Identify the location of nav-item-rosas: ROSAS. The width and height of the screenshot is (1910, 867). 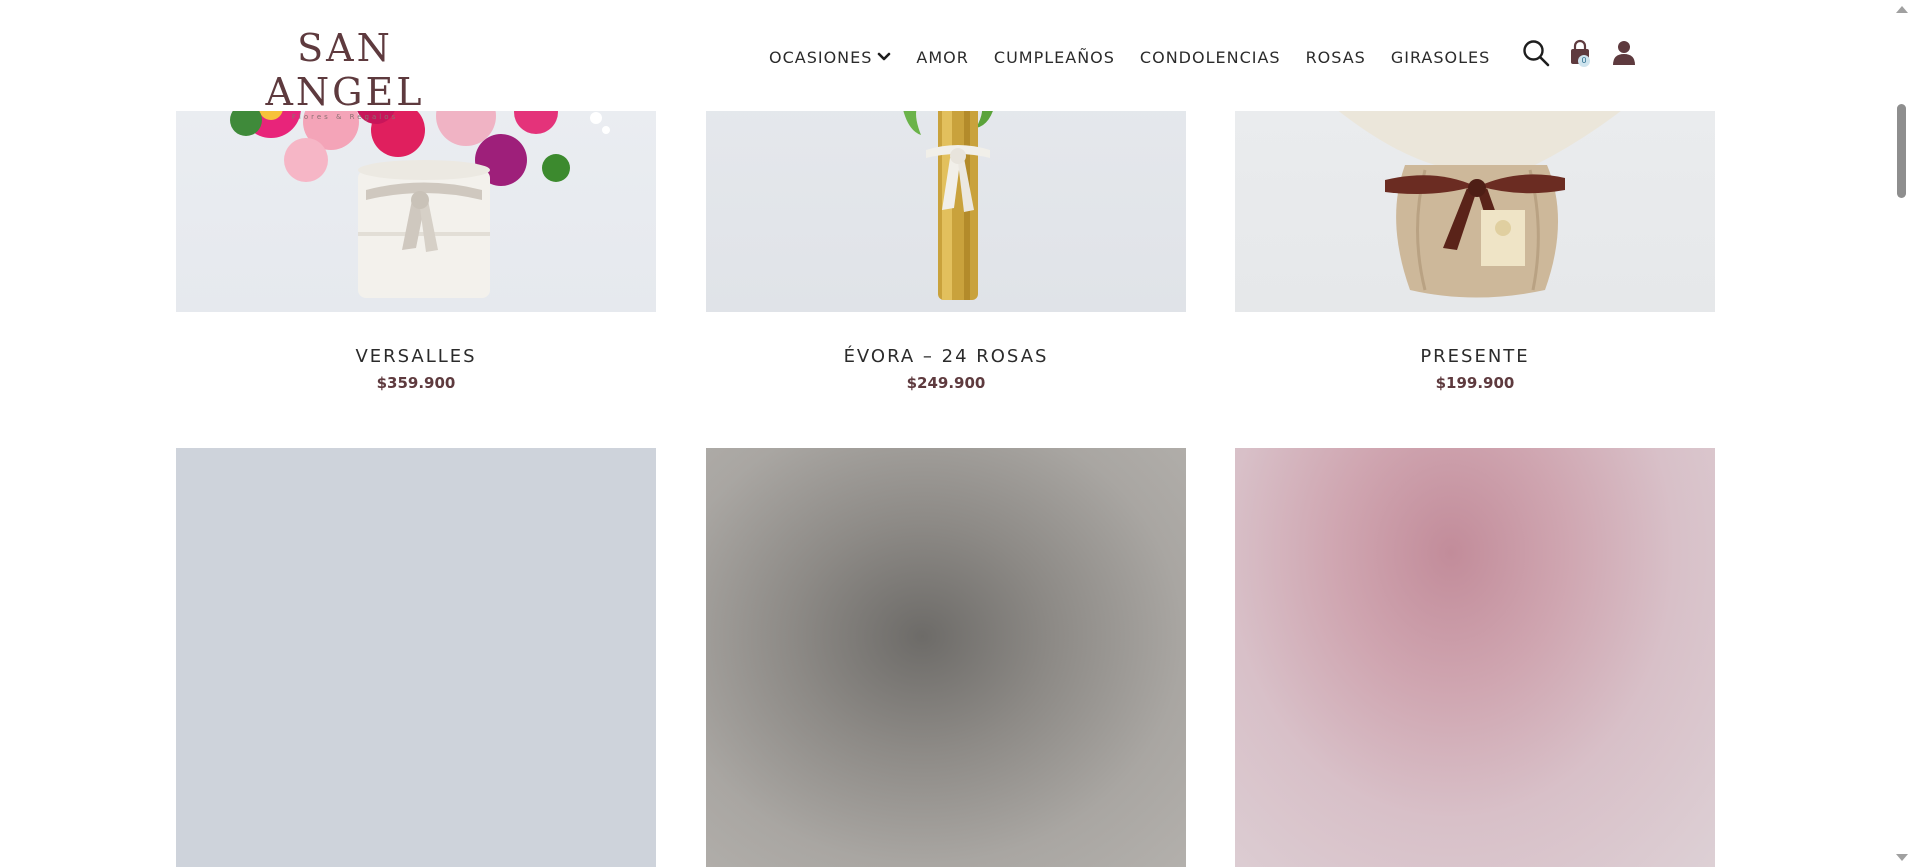
(1336, 57).